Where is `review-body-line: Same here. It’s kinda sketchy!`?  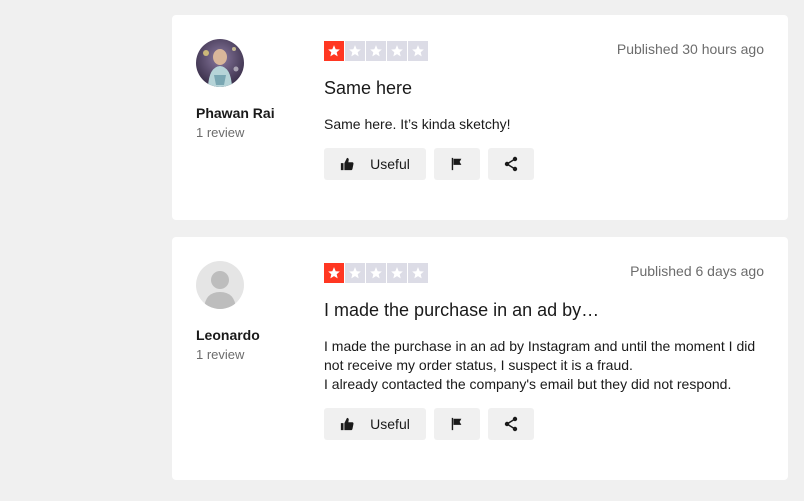 review-body-line: Same here. It’s kinda sketchy! is located at coordinates (417, 124).